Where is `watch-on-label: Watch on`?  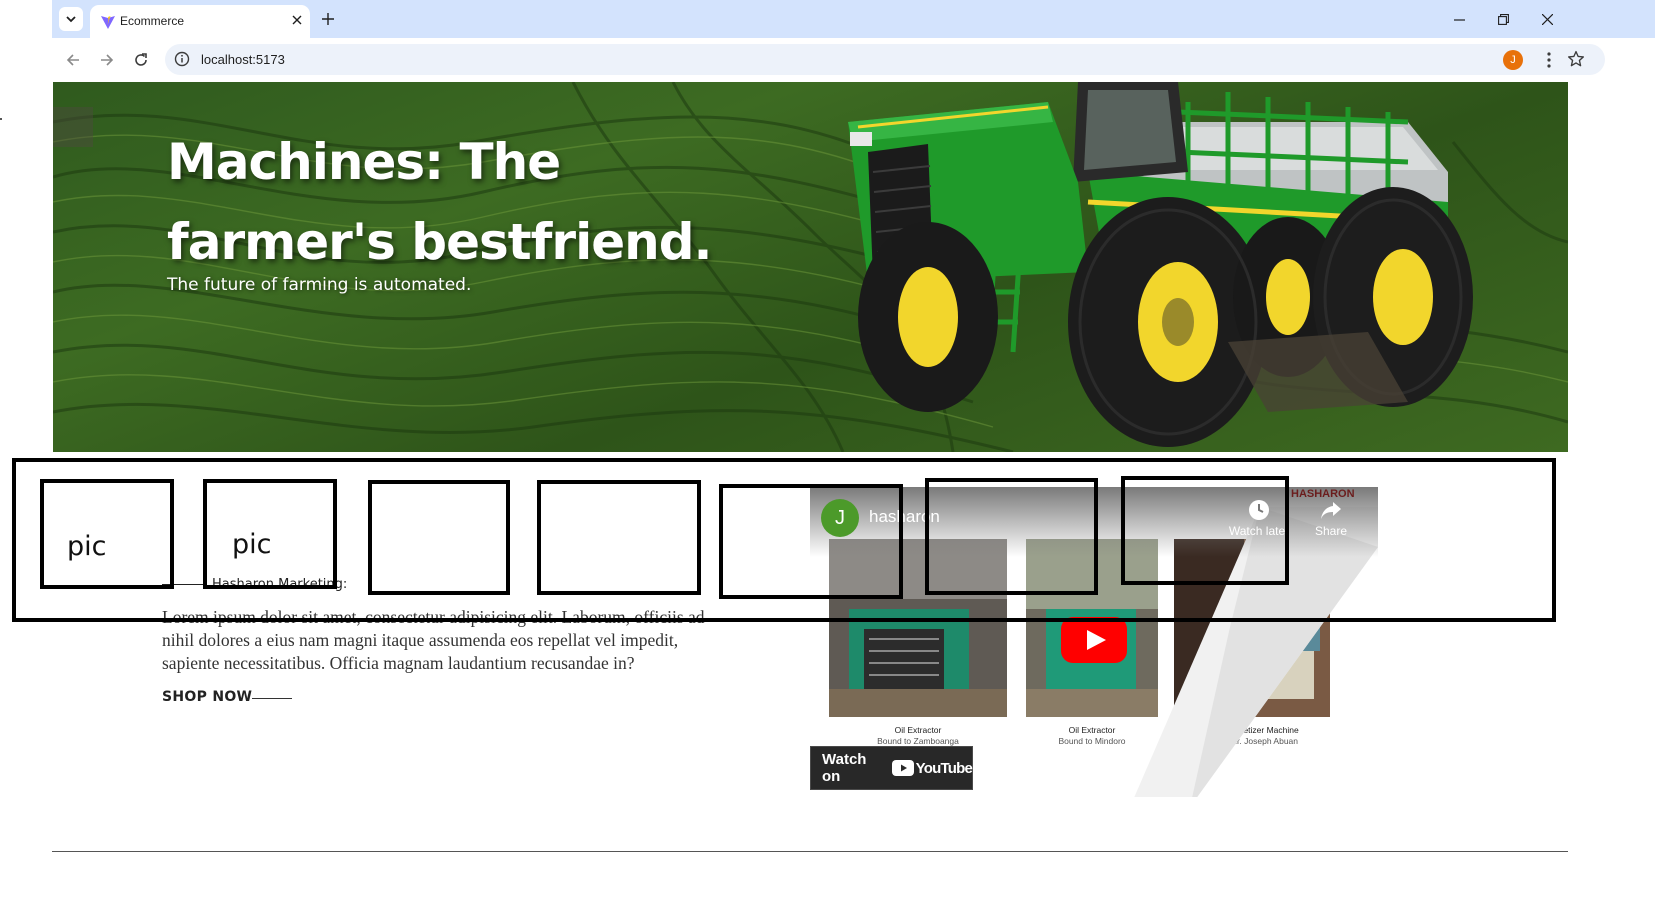 watch-on-label: Watch on is located at coordinates (844, 768).